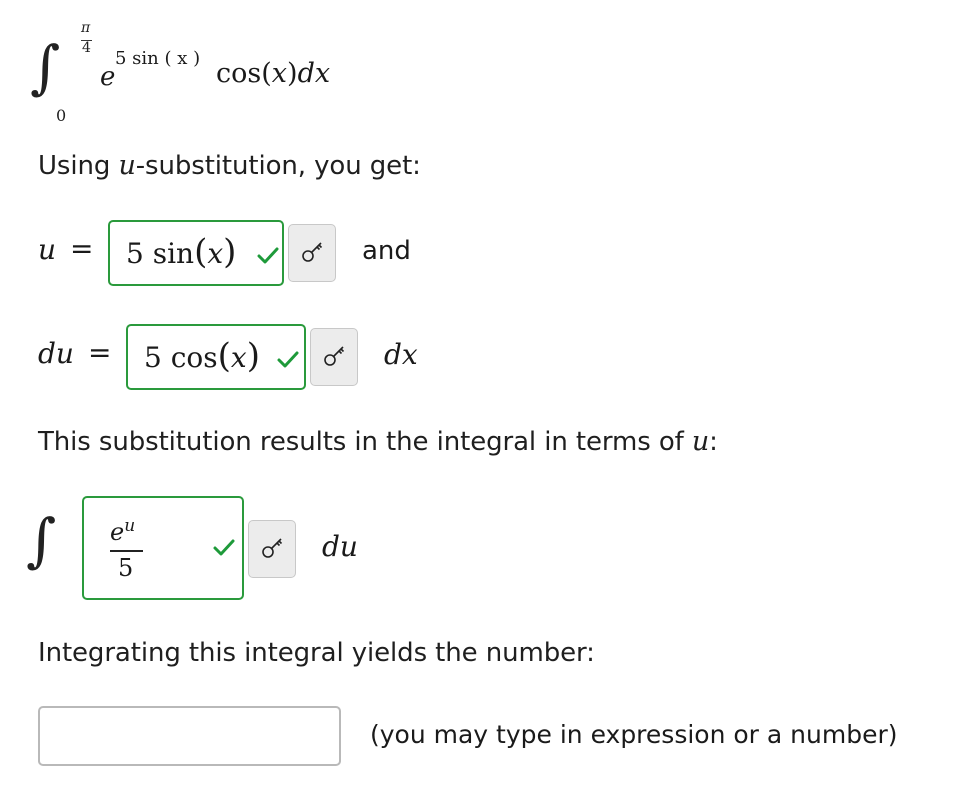 This screenshot has width=958, height=792. What do you see at coordinates (401, 354) in the screenshot?
I see `du-suffix: dx` at bounding box center [401, 354].